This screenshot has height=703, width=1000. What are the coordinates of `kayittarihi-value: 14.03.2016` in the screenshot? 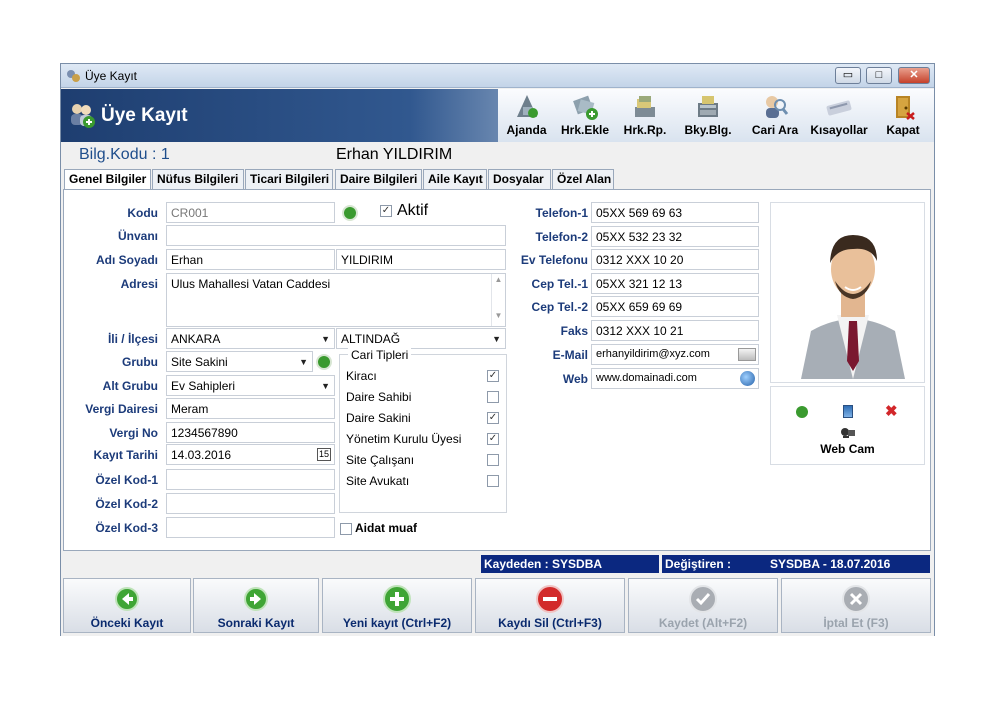 It's located at (201, 455).